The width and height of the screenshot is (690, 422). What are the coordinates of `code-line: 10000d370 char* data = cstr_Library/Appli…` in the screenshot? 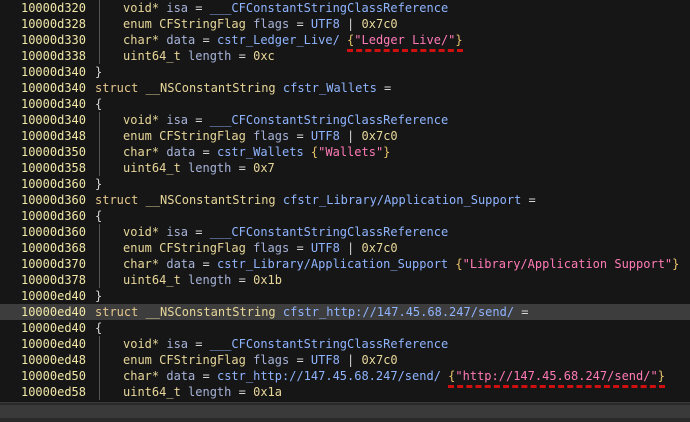 It's located at (345, 264).